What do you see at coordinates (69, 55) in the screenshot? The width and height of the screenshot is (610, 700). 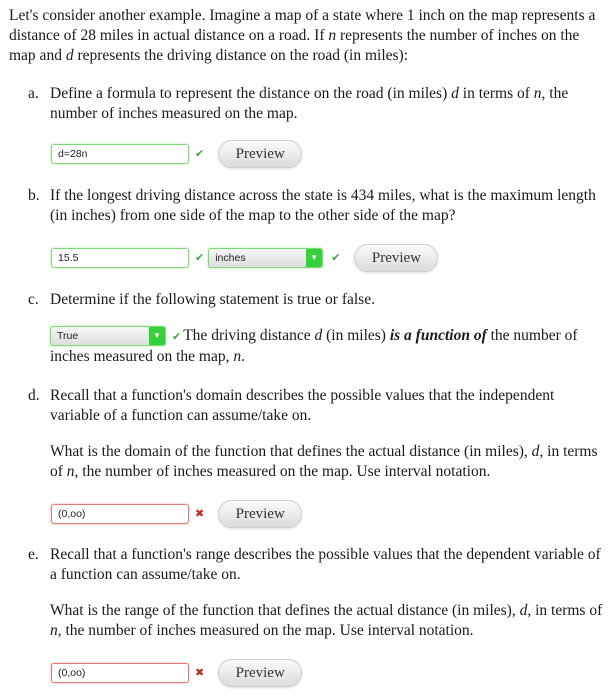 I see `variable-d: d` at bounding box center [69, 55].